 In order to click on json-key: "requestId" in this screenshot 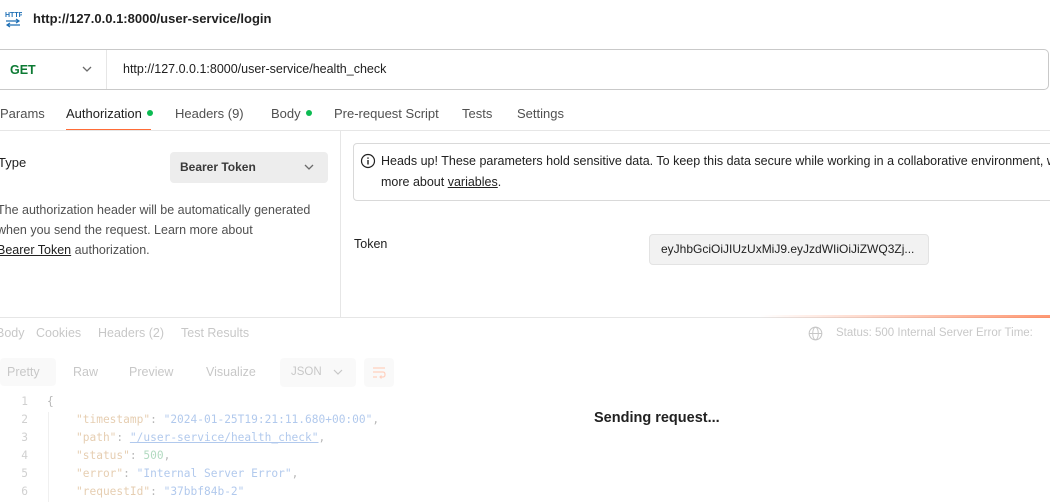, I will do `click(113, 491)`.